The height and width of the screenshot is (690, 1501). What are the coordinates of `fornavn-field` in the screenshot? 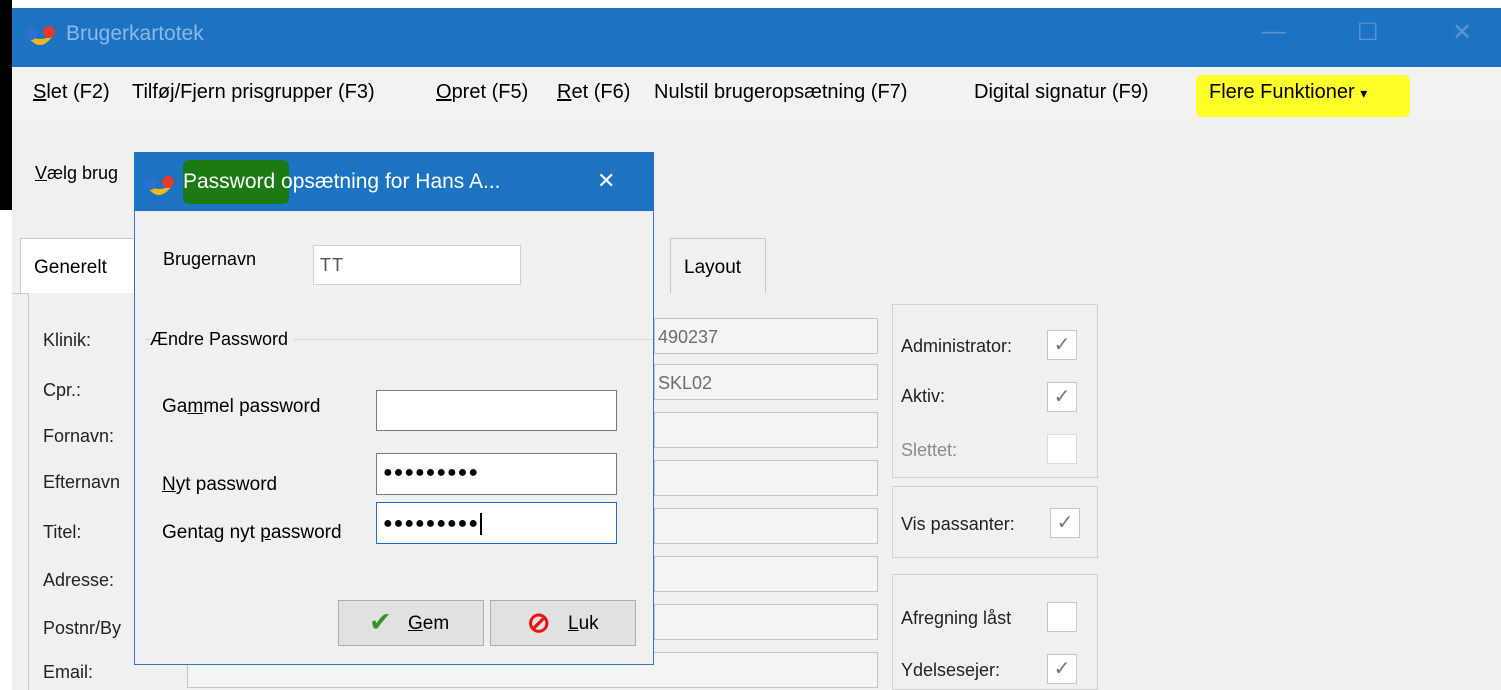 It's located at (766, 430).